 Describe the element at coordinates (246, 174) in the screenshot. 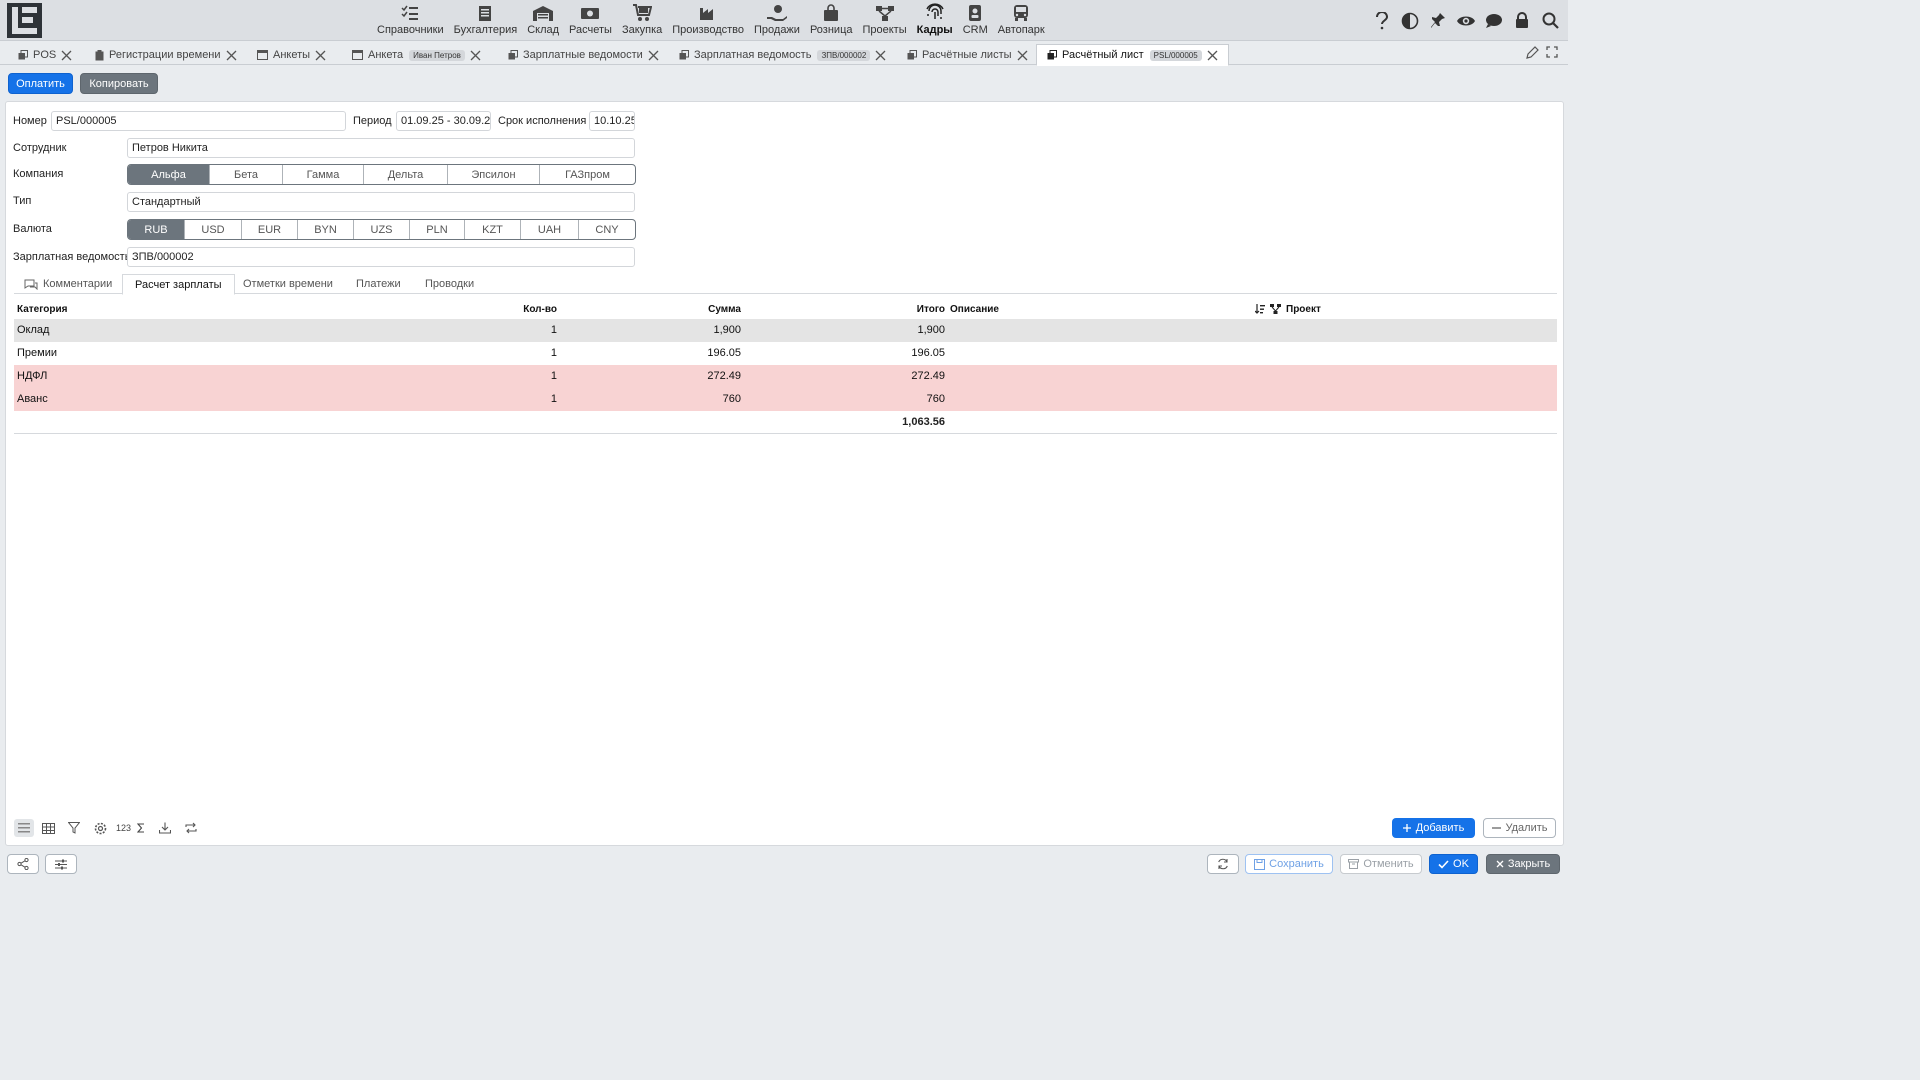

I see `company-option: Бета` at that location.